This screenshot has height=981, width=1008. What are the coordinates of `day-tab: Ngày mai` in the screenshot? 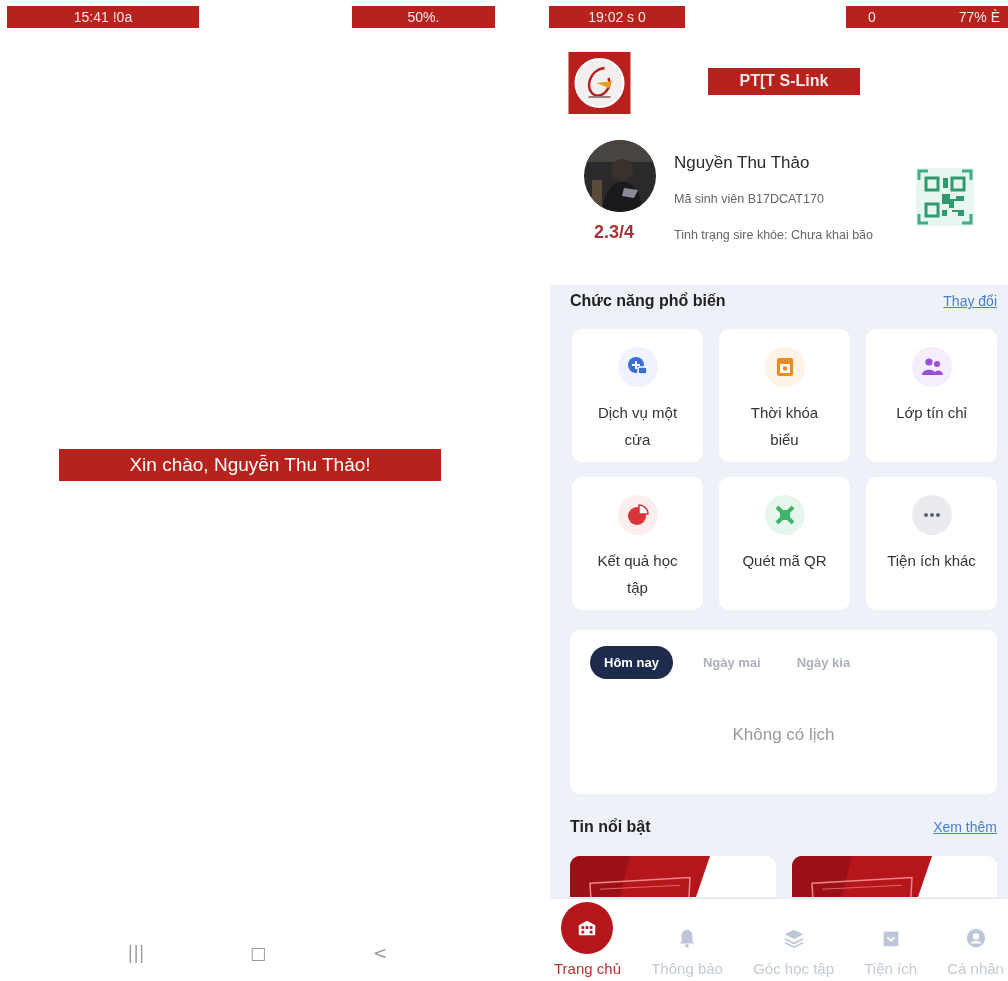 It's located at (731, 662).